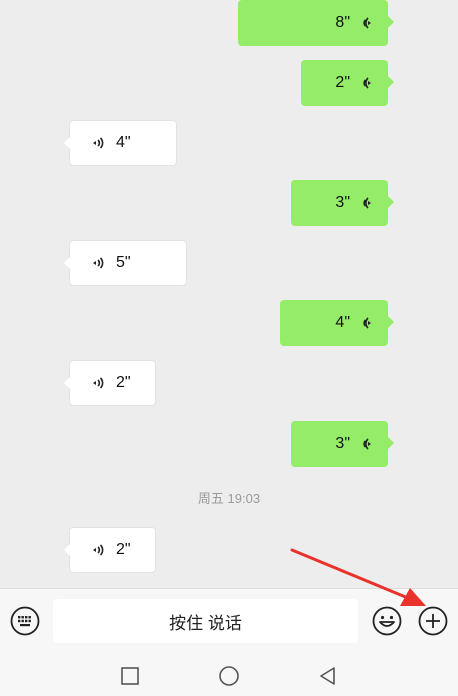 The width and height of the screenshot is (458, 696). I want to click on voice-message-outgoing: 4", so click(337, 323).